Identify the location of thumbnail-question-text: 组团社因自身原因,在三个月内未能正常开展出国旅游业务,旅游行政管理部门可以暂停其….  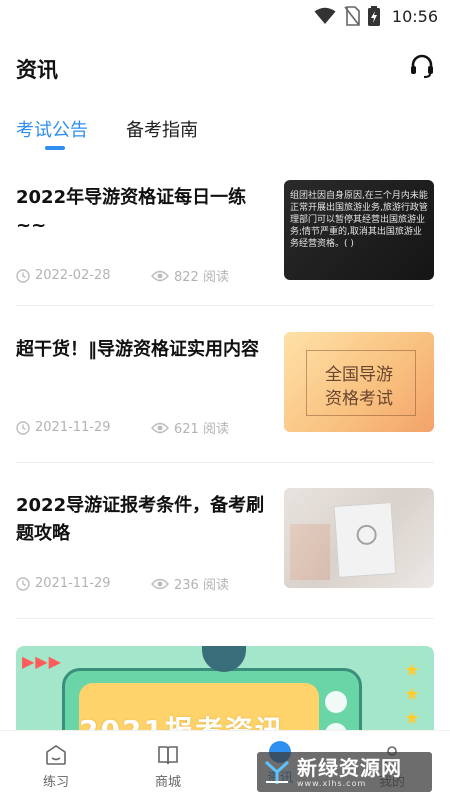
(359, 220).